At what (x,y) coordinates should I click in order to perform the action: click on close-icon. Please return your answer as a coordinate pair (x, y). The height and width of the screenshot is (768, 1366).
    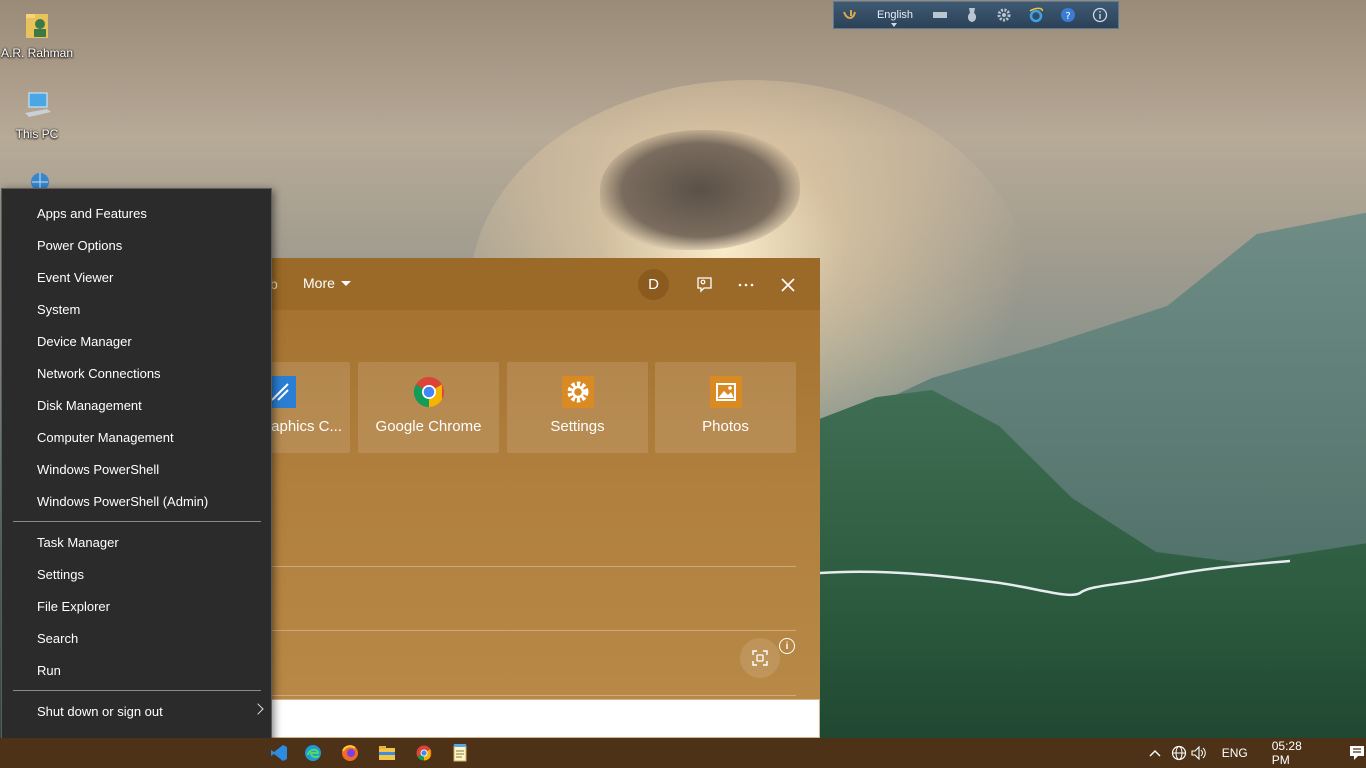
    Looking at the image, I should click on (788, 285).